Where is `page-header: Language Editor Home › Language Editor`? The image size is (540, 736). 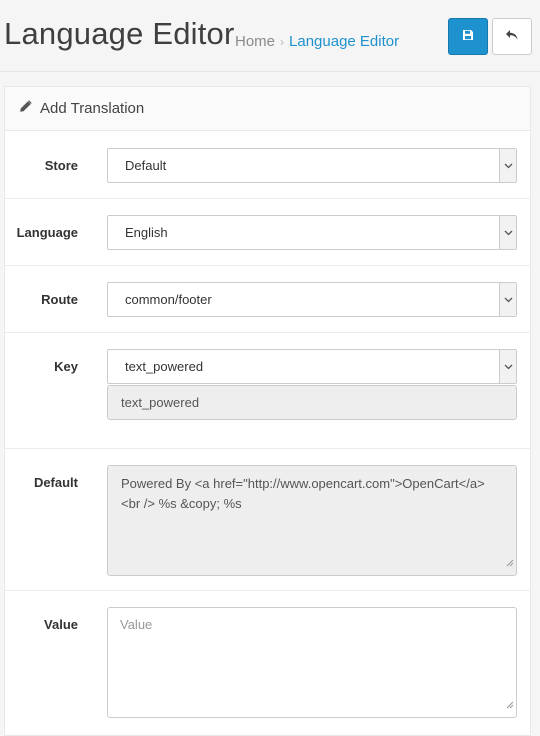 page-header: Language Editor Home › Language Editor is located at coordinates (270, 36).